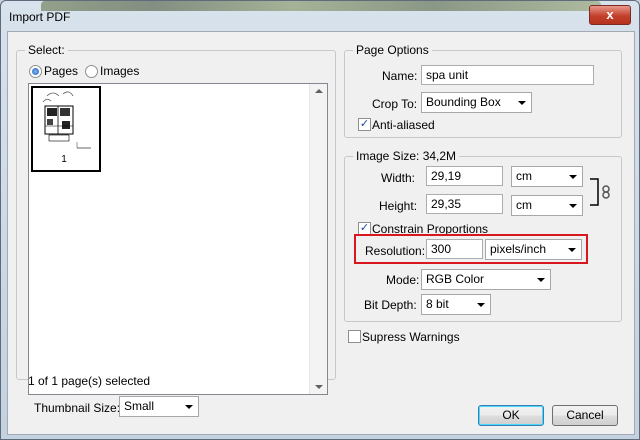 The width and height of the screenshot is (640, 440). What do you see at coordinates (411, 337) in the screenshot?
I see `supress-warnings-label: Supress Warnings` at bounding box center [411, 337].